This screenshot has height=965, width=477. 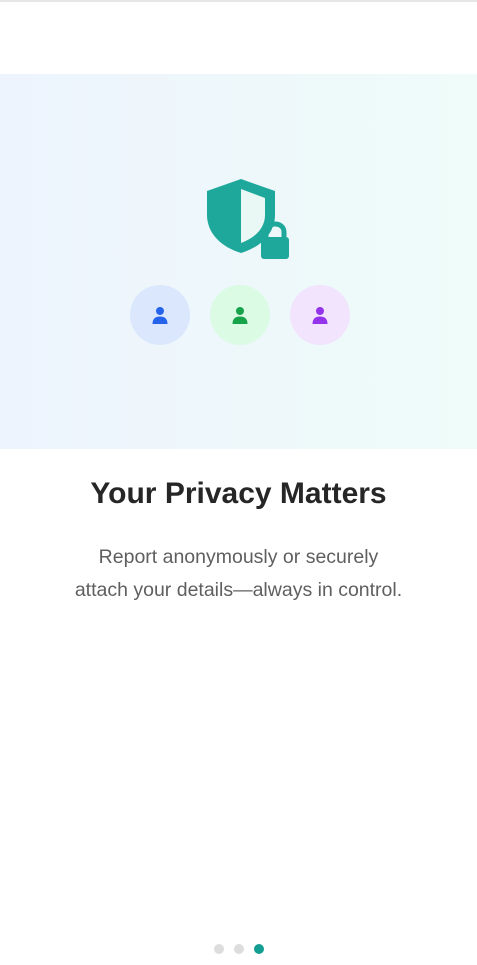 I want to click on page-indicator, so click(x=238, y=949).